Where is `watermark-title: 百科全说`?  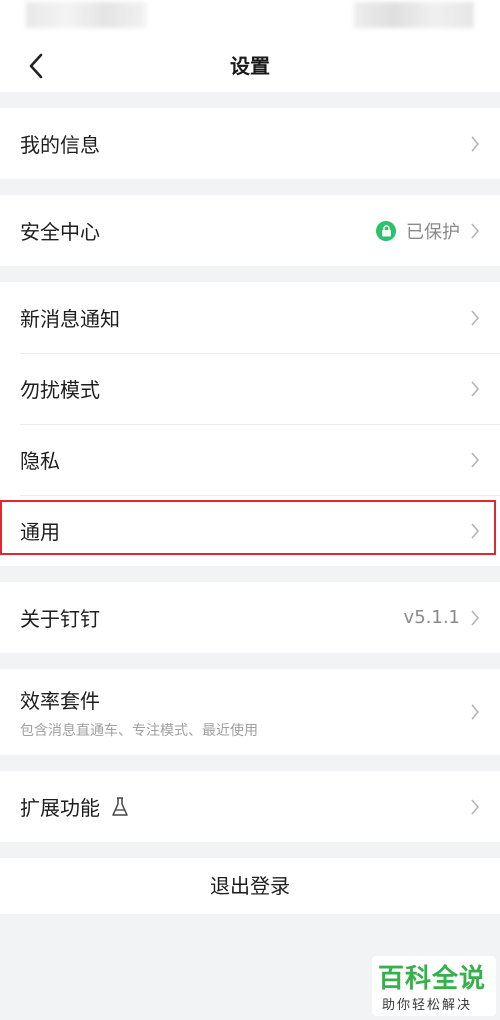 watermark-title: 百科全说 is located at coordinates (432, 979).